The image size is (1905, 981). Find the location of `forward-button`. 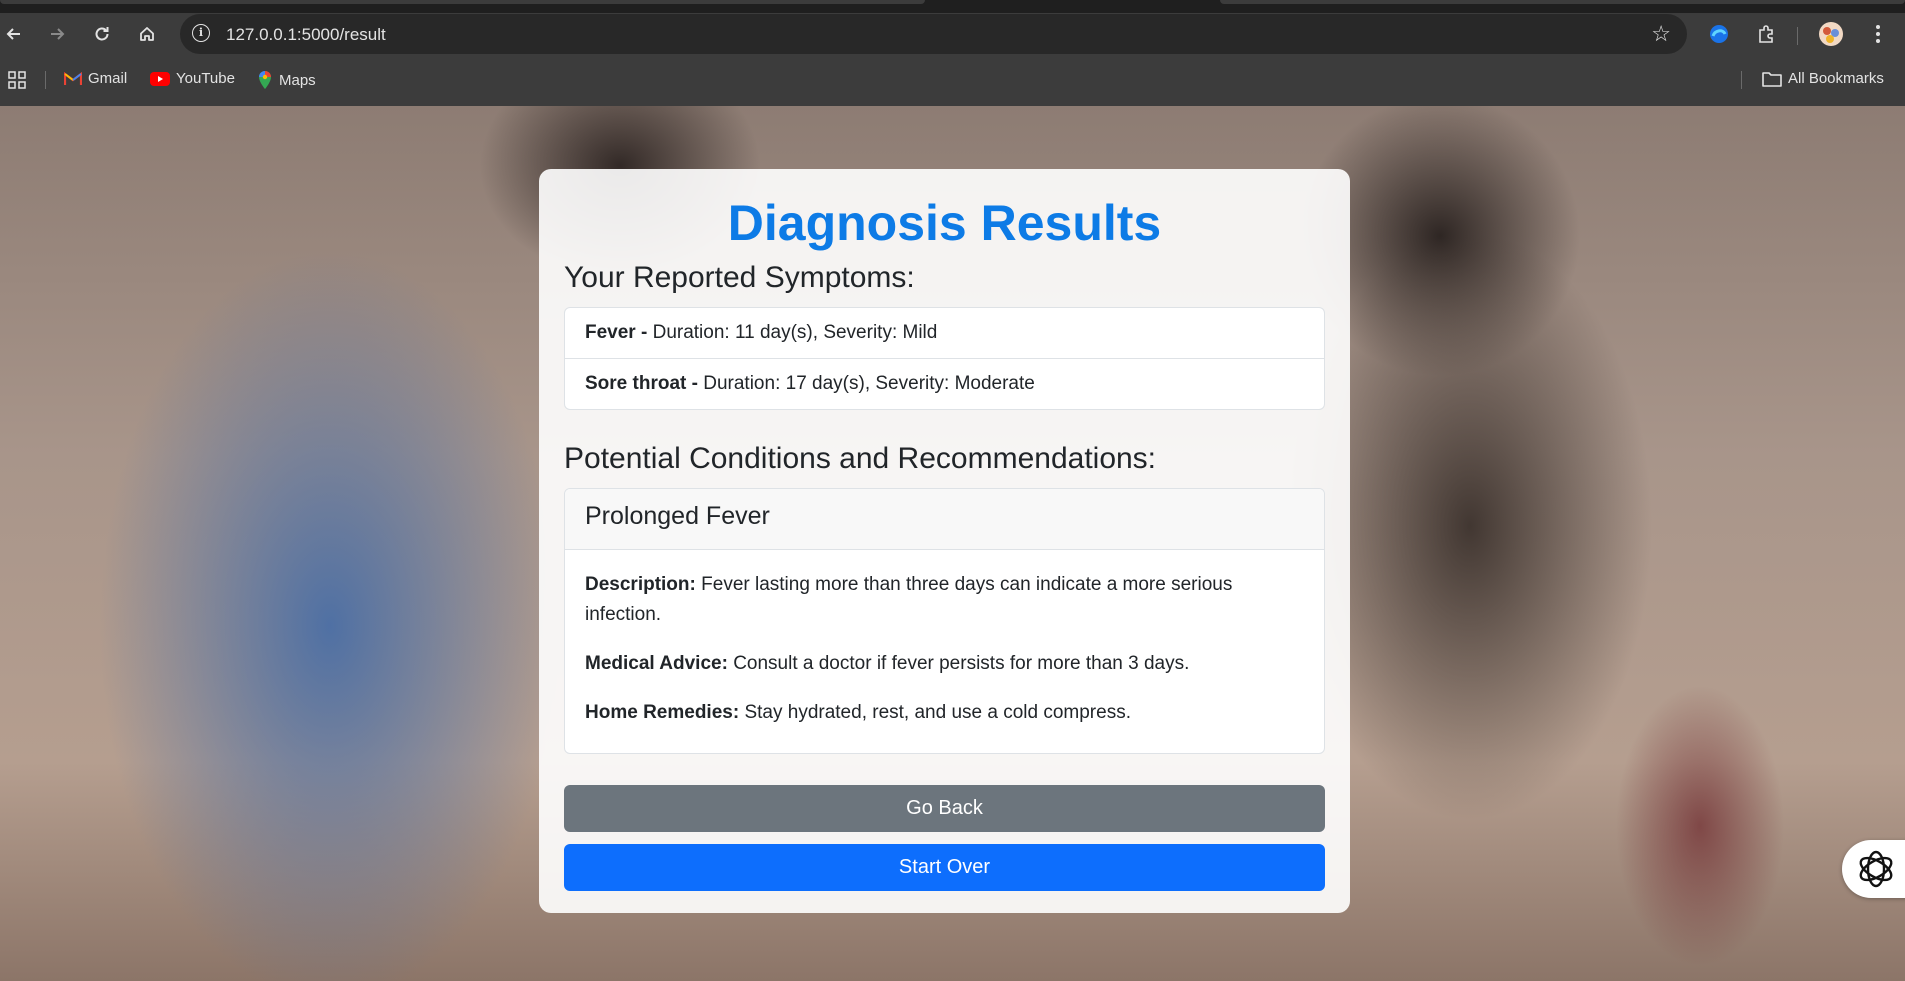

forward-button is located at coordinates (57, 34).